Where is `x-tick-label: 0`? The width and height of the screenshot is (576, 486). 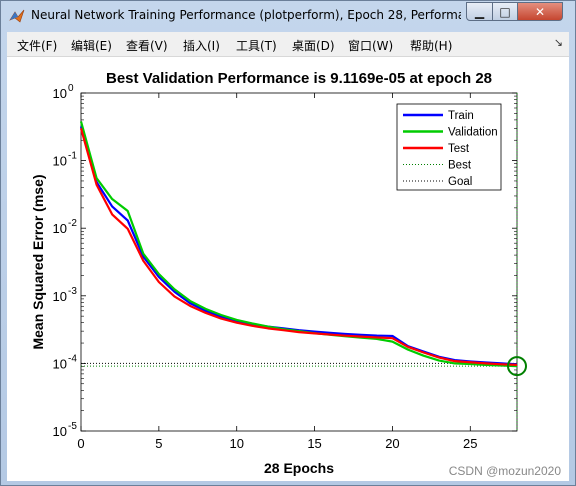
x-tick-label: 0 is located at coordinates (80, 443).